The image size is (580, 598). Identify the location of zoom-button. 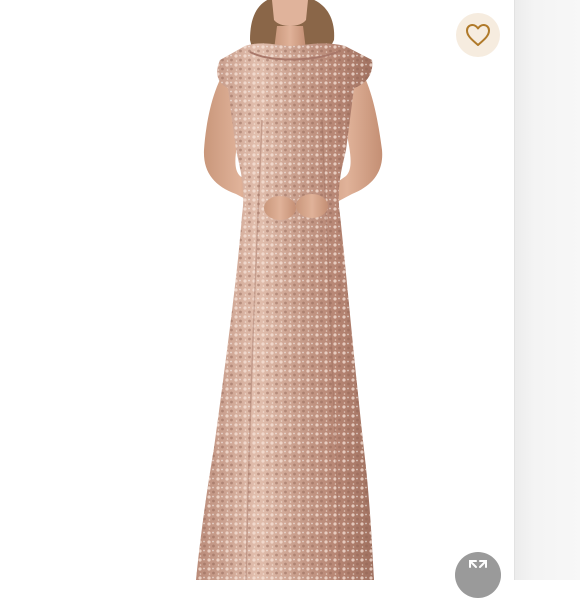
(478, 575).